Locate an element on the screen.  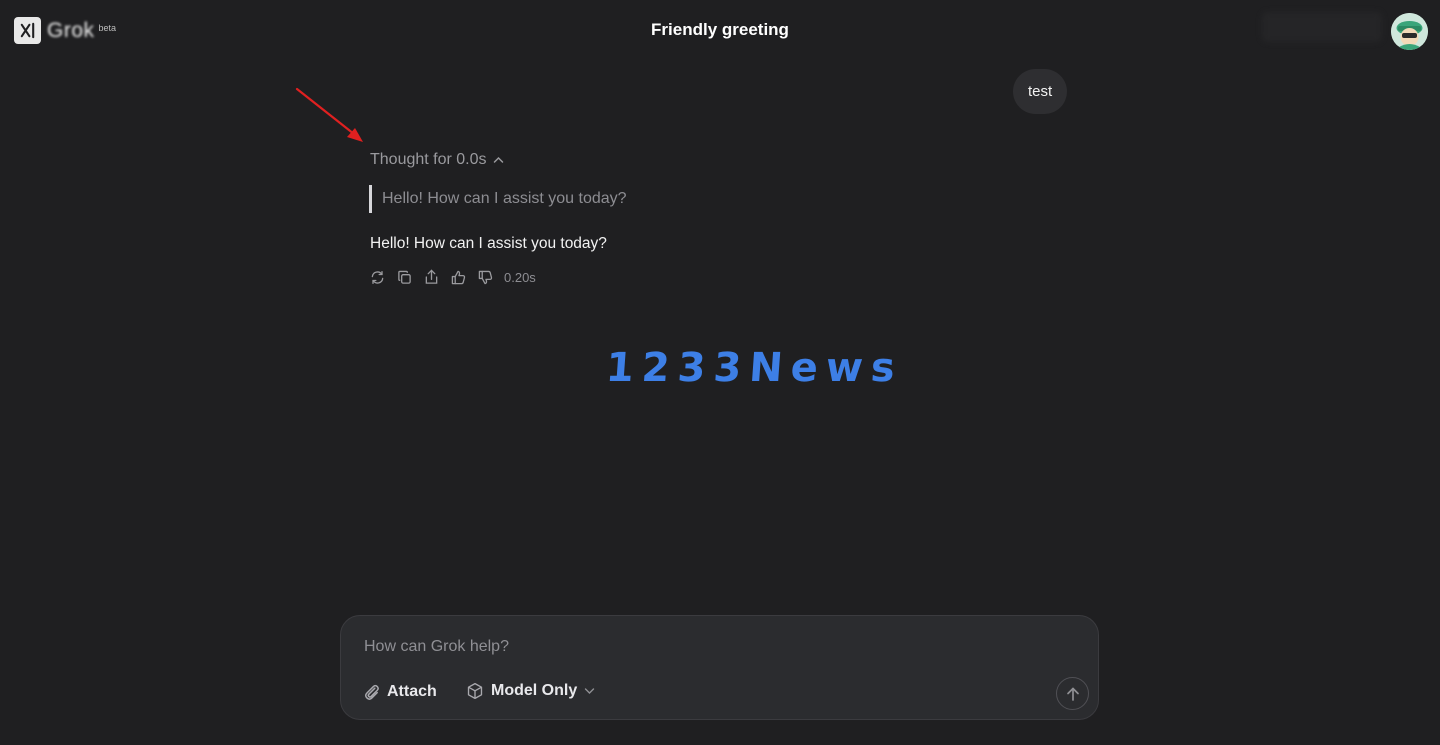
attach-button: Attach is located at coordinates (399, 691).